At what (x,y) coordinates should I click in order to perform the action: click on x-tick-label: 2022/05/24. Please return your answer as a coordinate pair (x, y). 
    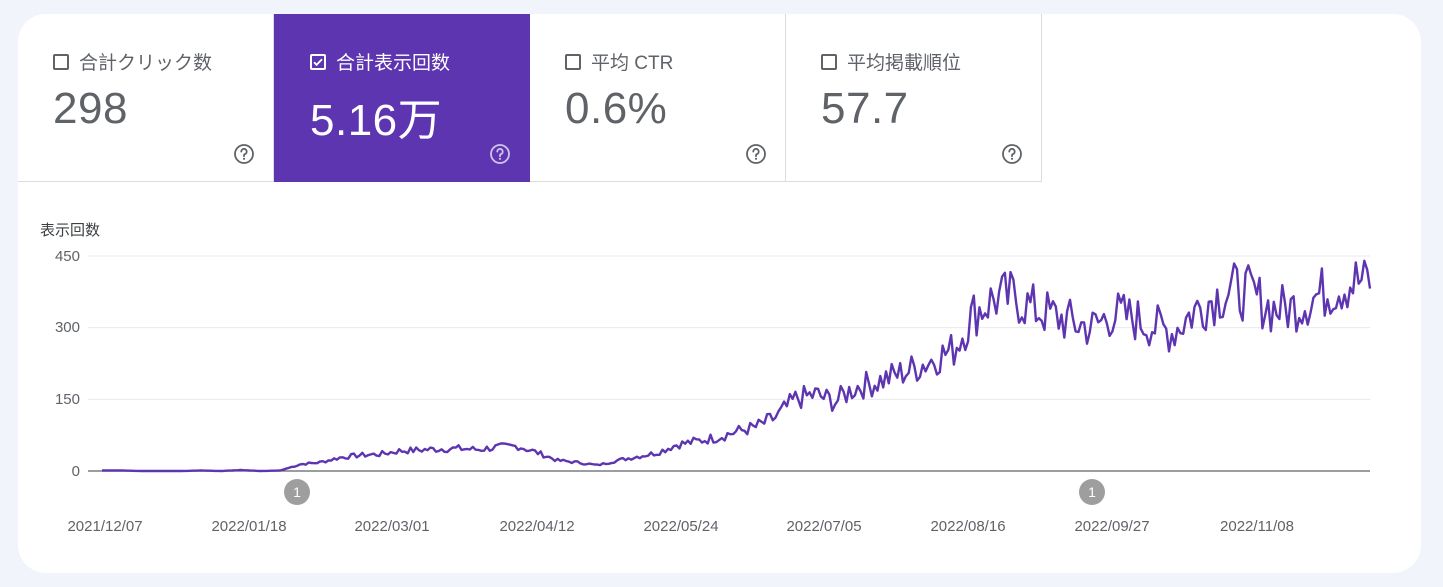
    Looking at the image, I should click on (681, 526).